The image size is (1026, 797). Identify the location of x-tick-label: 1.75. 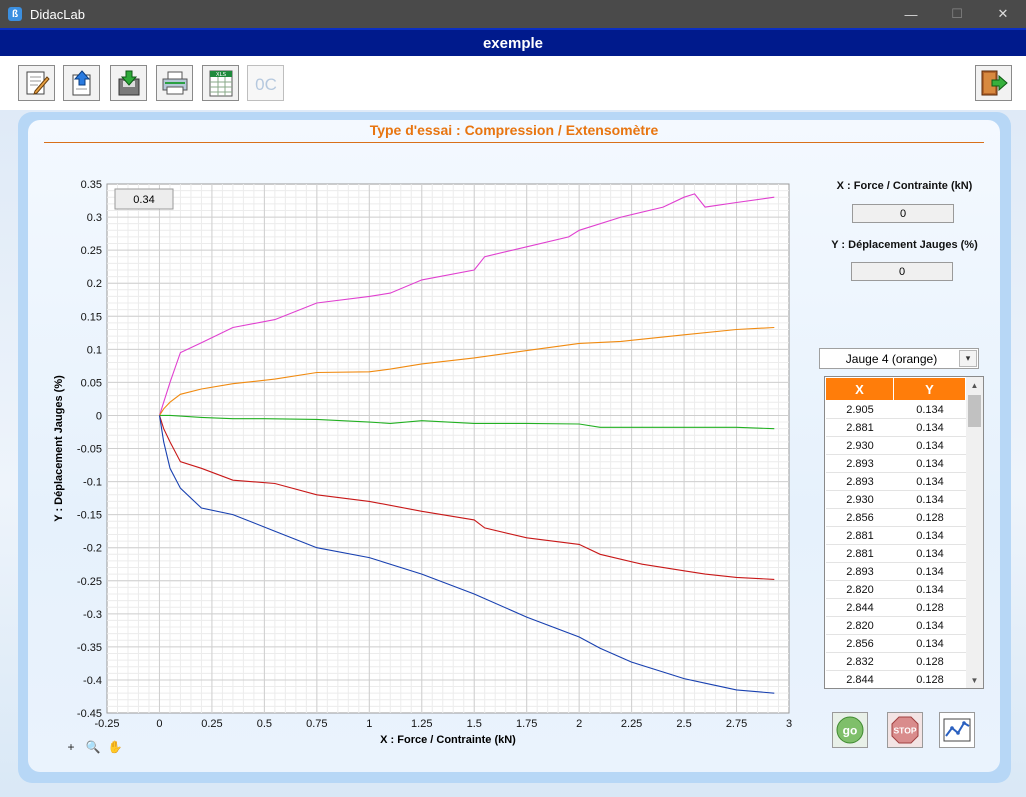
(526, 724).